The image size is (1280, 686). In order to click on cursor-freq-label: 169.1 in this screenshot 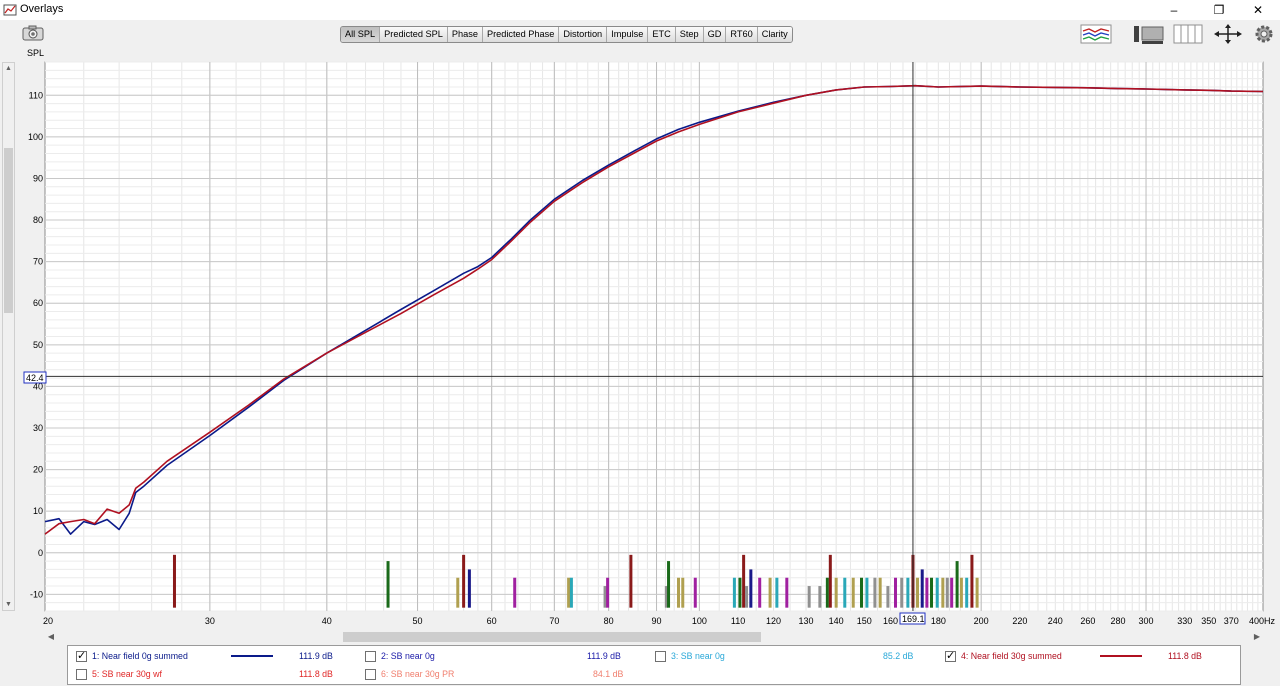, I will do `click(913, 619)`.